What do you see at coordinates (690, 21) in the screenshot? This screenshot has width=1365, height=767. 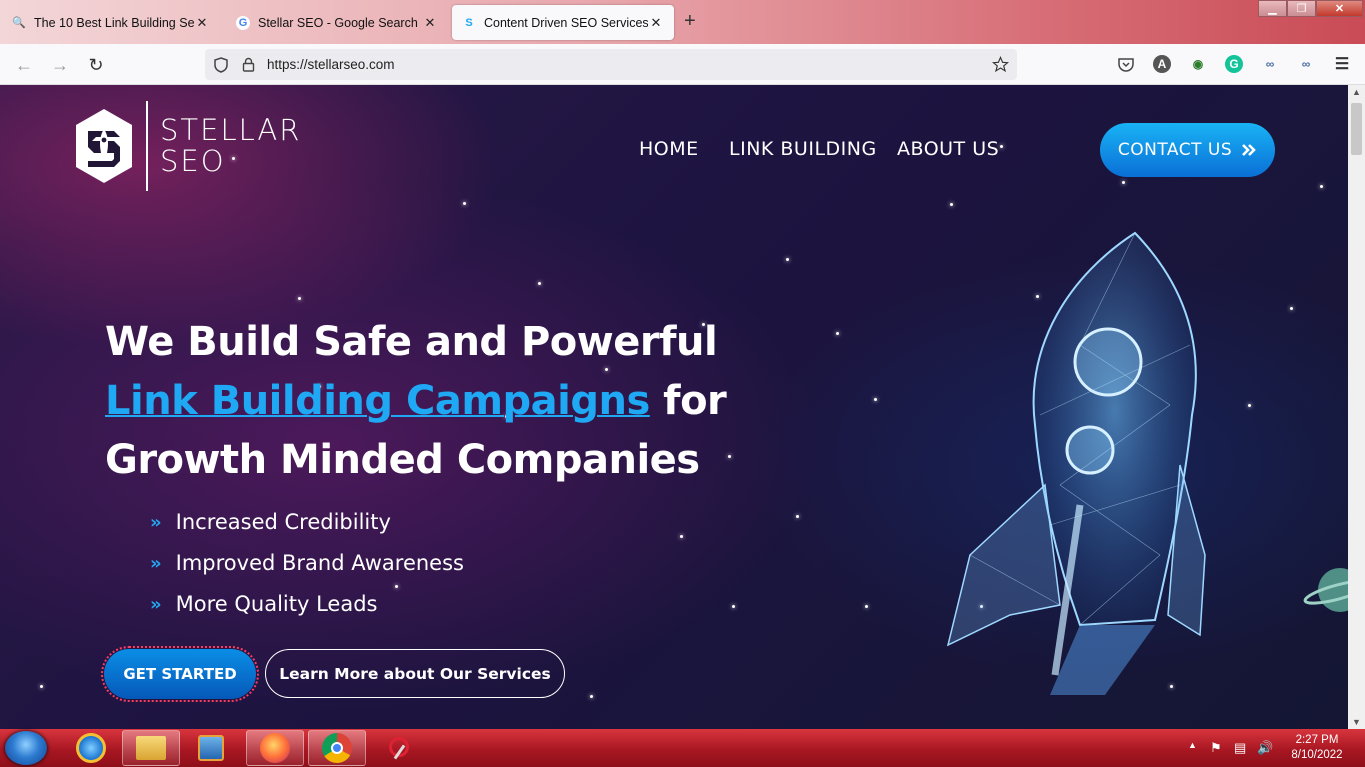 I see `new-tab-button: +` at bounding box center [690, 21].